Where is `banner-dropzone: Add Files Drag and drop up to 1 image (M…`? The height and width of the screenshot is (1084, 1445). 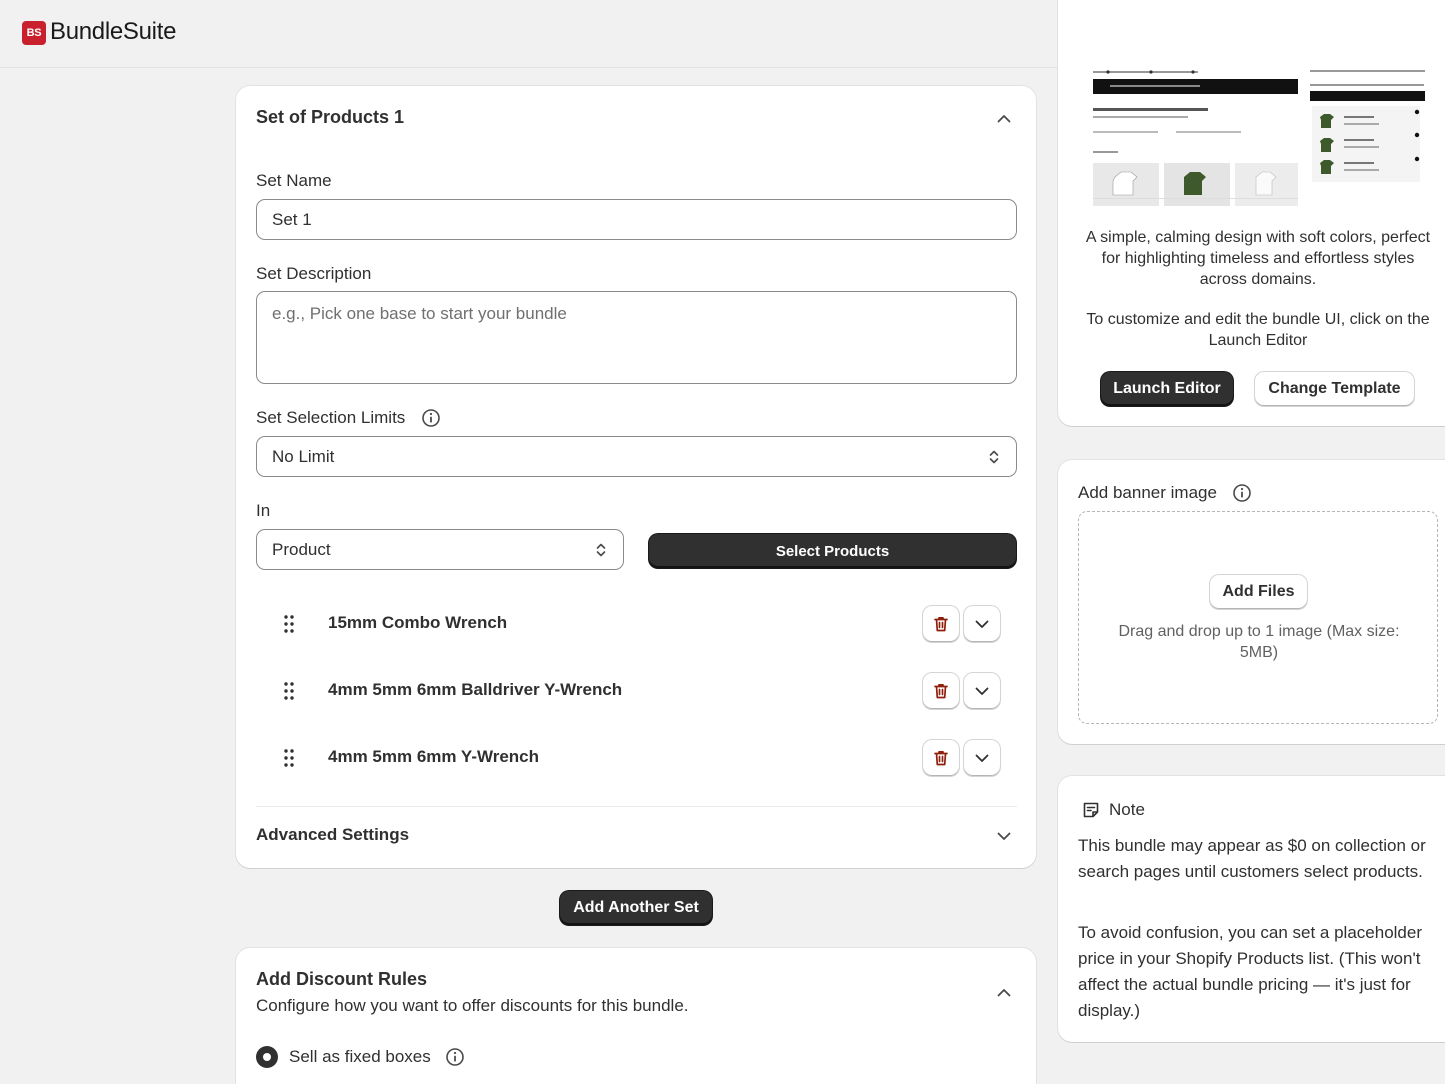
banner-dropzone: Add Files Drag and drop up to 1 image (M… is located at coordinates (1258, 617).